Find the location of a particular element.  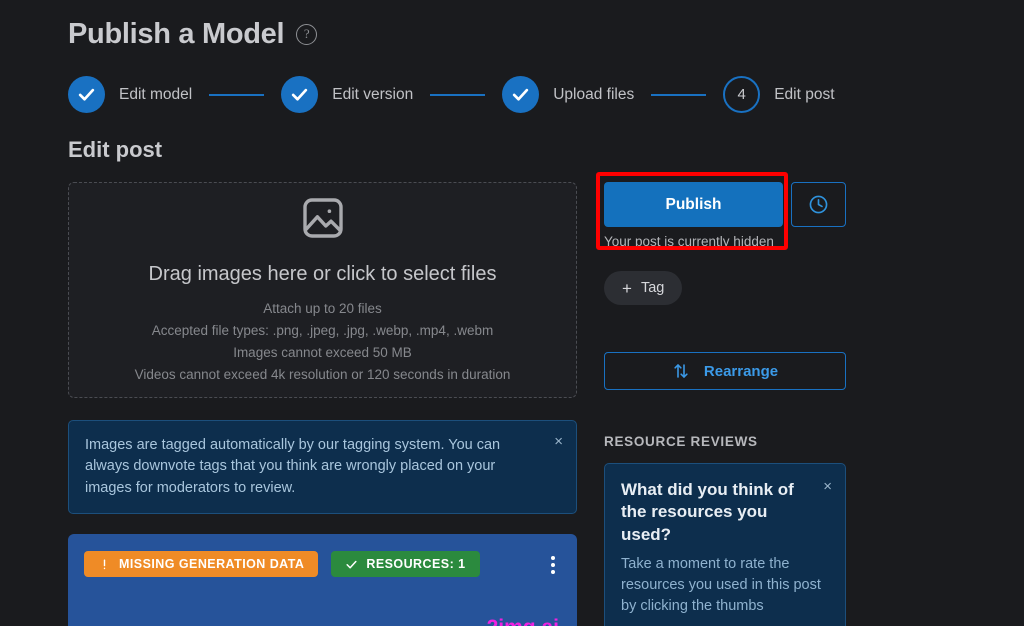

step-label: Upload files is located at coordinates (594, 94).